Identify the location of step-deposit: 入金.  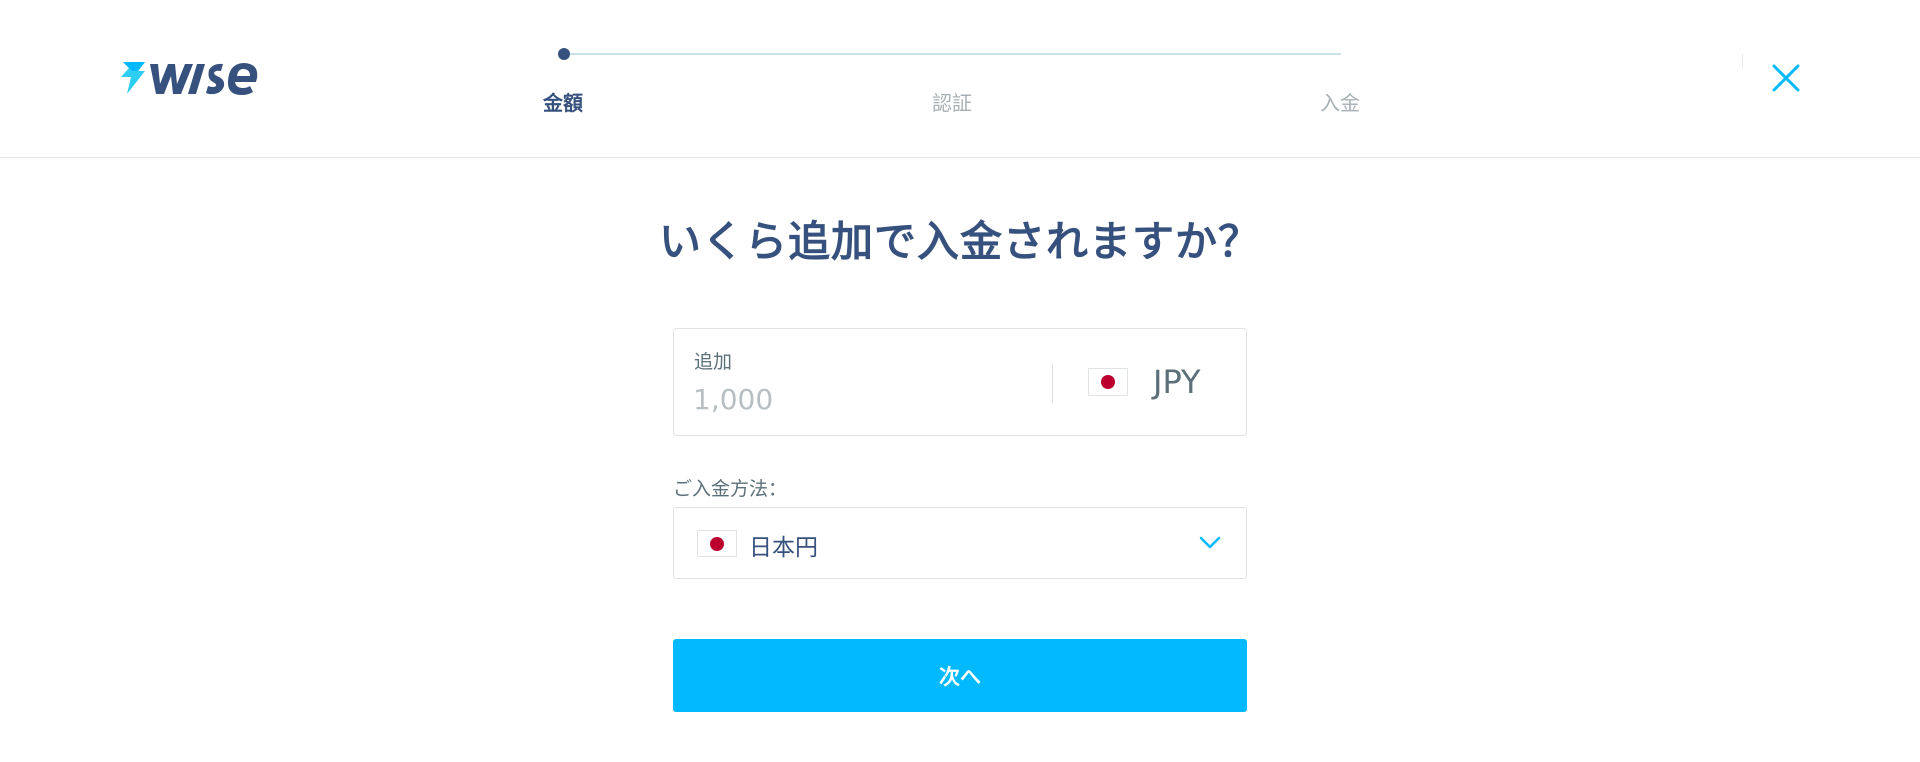
(1340, 103).